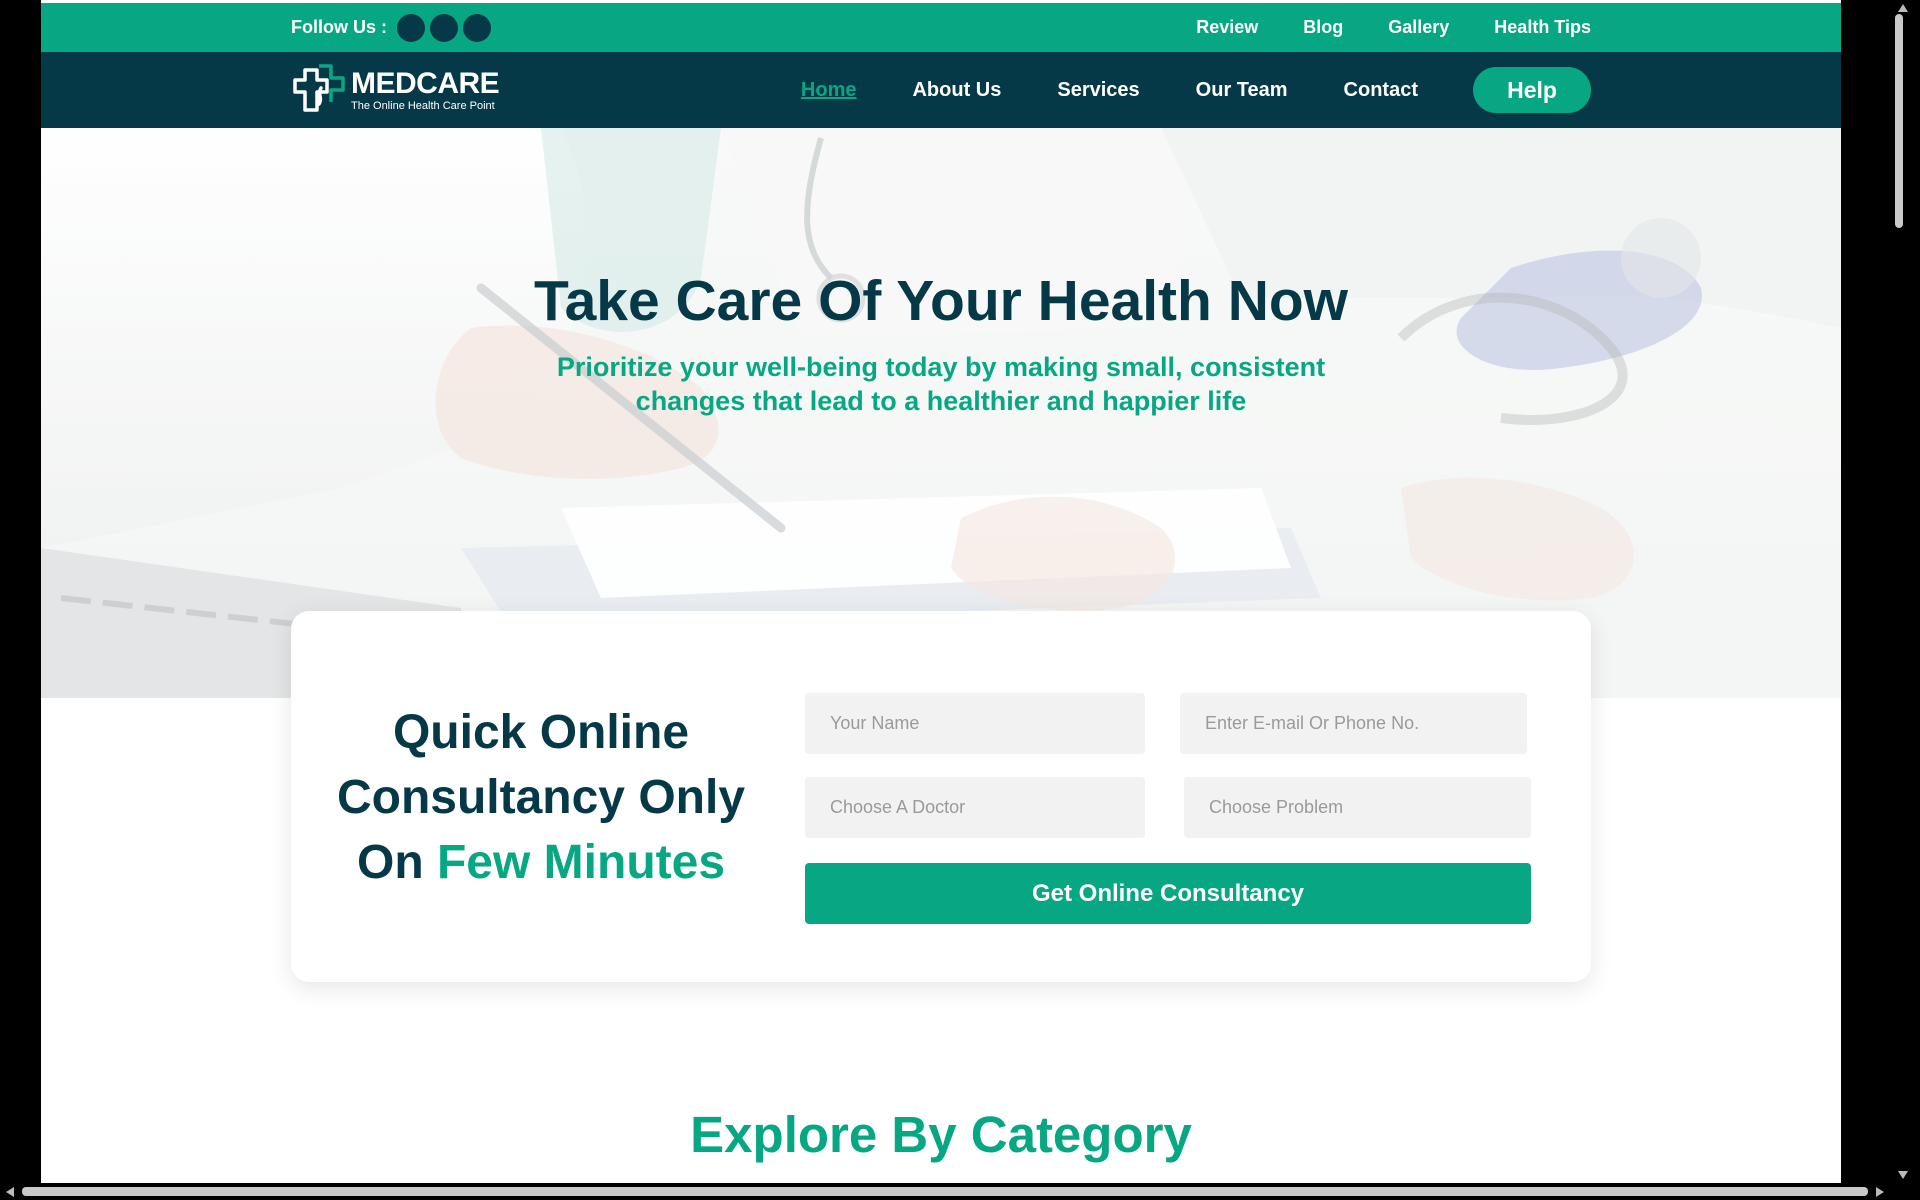  I want to click on name-input, so click(975, 723).